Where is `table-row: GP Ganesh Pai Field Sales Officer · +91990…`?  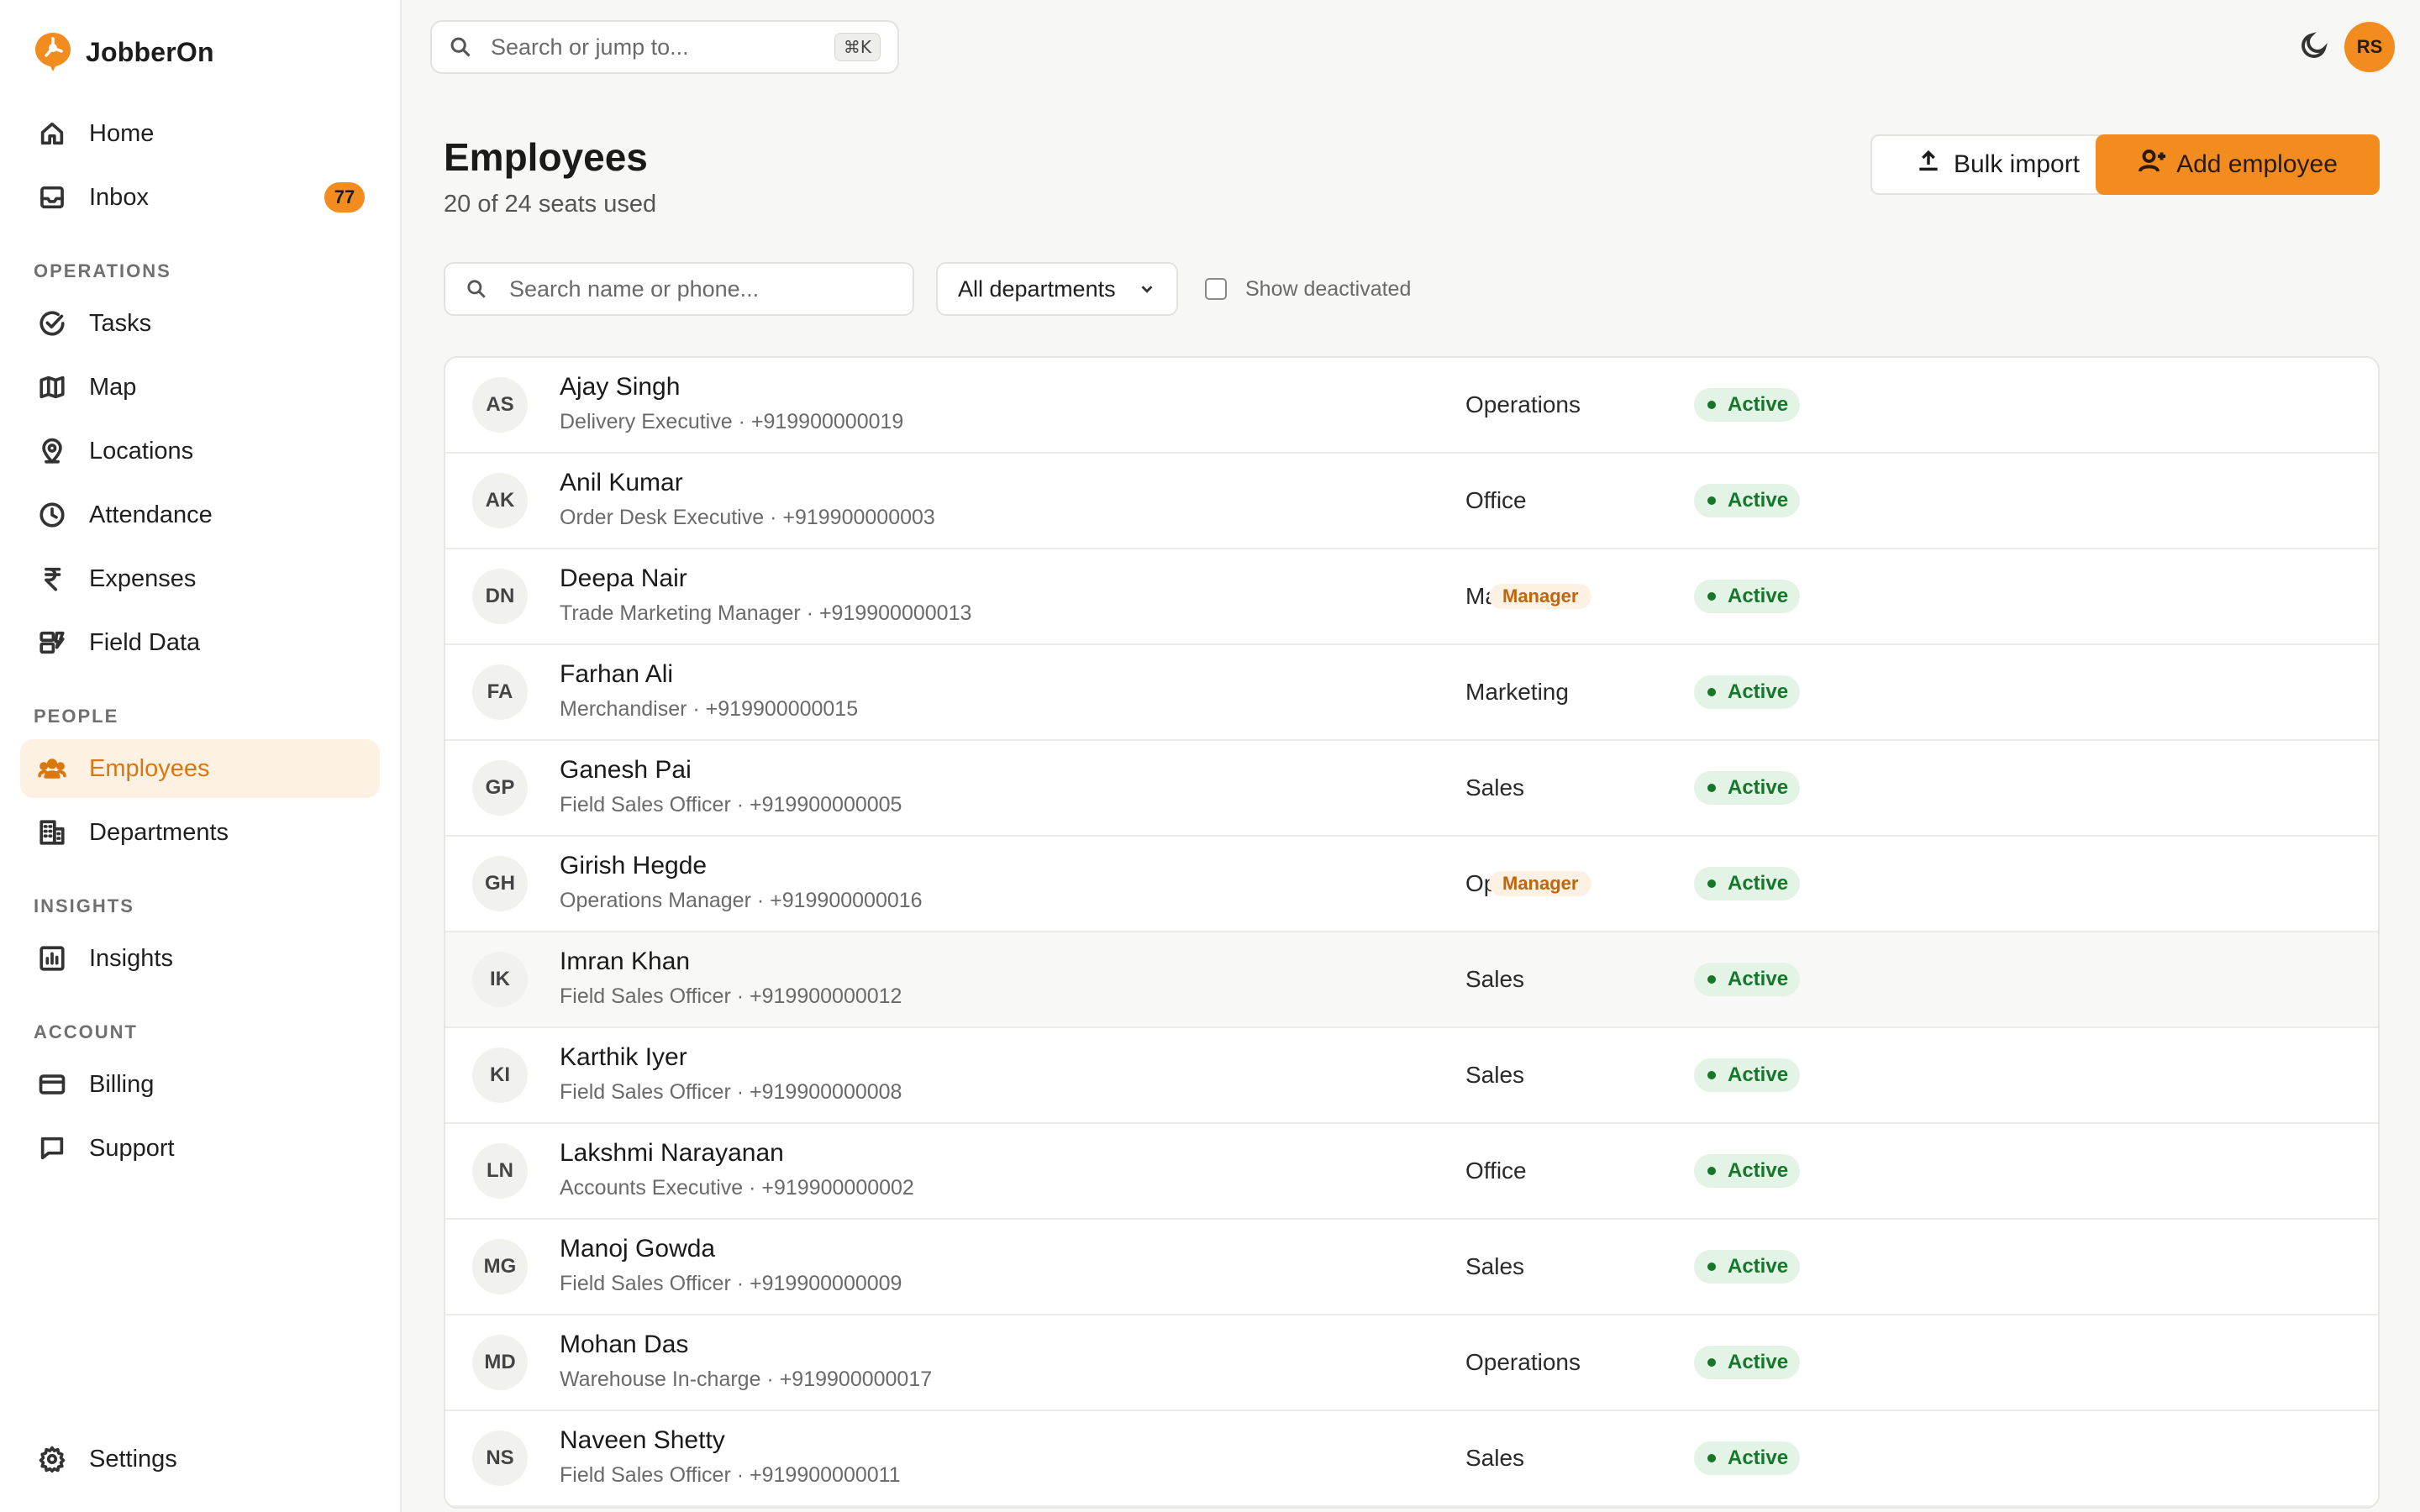 table-row: GP Ganesh Pai Field Sales Officer · +91990… is located at coordinates (1411, 789).